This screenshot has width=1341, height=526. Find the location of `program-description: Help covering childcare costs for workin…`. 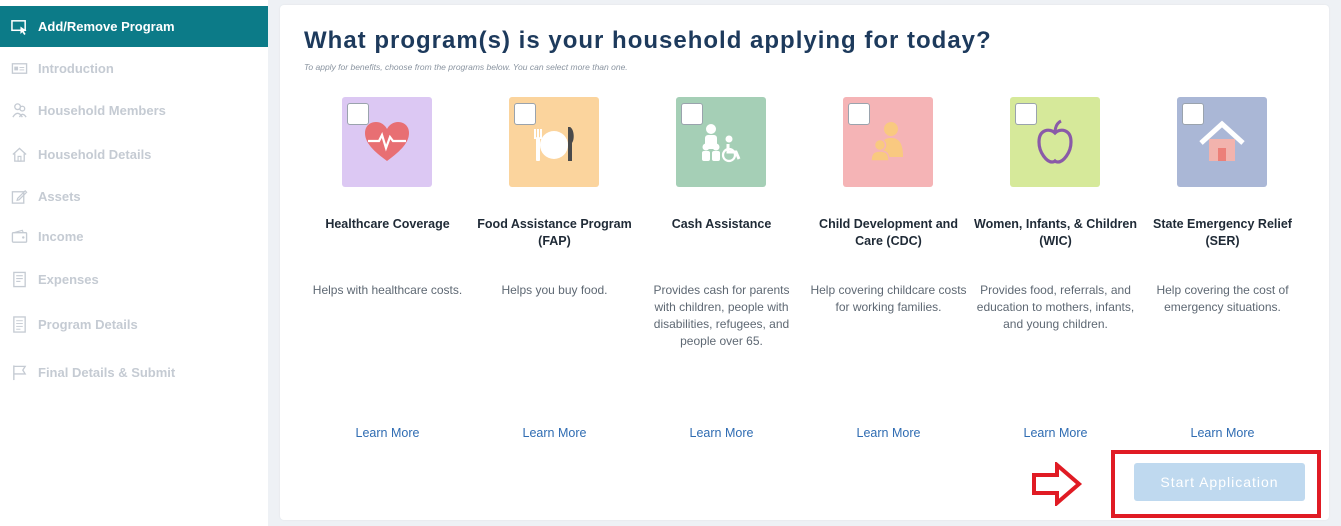

program-description: Help covering childcare costs for workin… is located at coordinates (888, 298).